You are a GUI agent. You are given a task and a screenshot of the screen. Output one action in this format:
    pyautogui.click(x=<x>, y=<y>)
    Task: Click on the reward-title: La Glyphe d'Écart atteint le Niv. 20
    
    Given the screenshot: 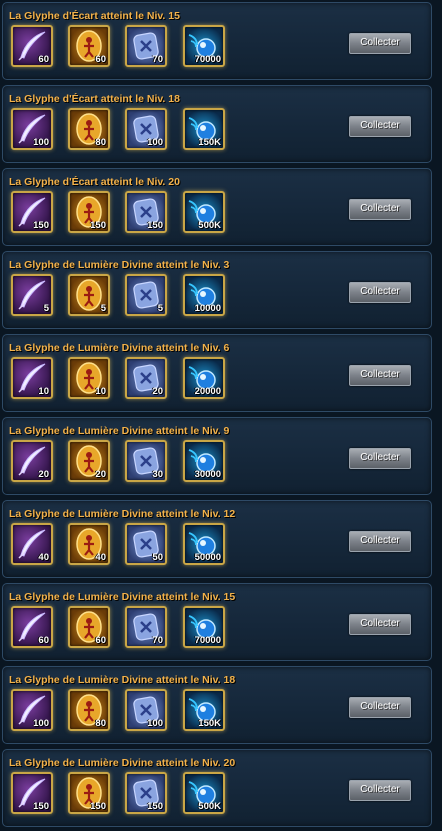 What is the action you would take?
    pyautogui.click(x=94, y=182)
    